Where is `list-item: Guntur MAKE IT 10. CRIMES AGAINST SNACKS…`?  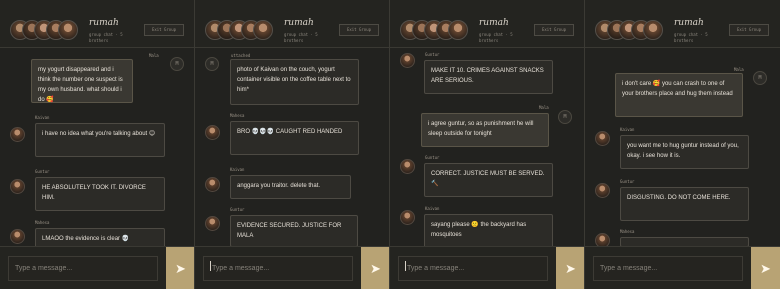 list-item: Guntur MAKE IT 10. CRIMES AGAINST SNACKS… is located at coordinates (480, 73).